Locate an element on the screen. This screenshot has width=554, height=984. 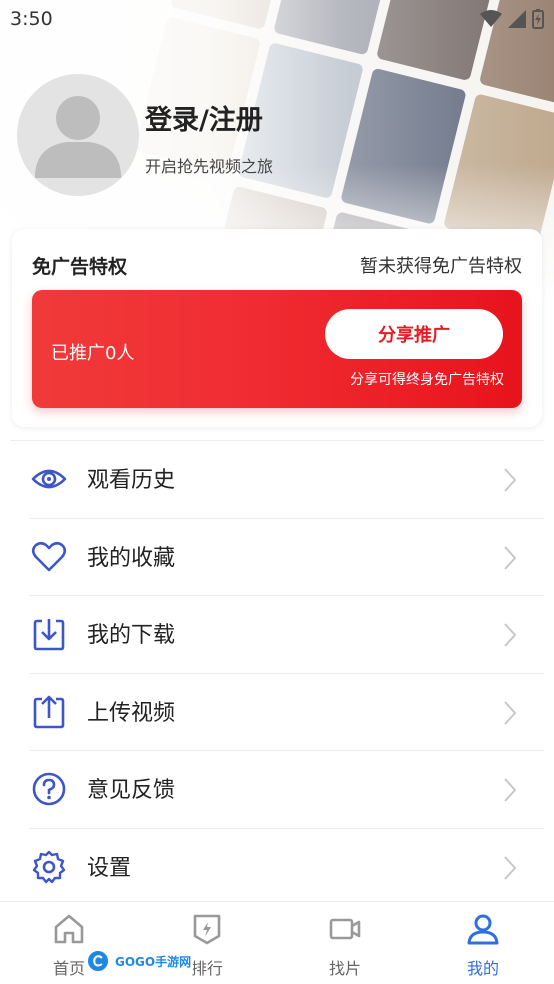
promotion-banner: 已推广0人 分享推广 分享可得终身免广告特权 is located at coordinates (277, 349).